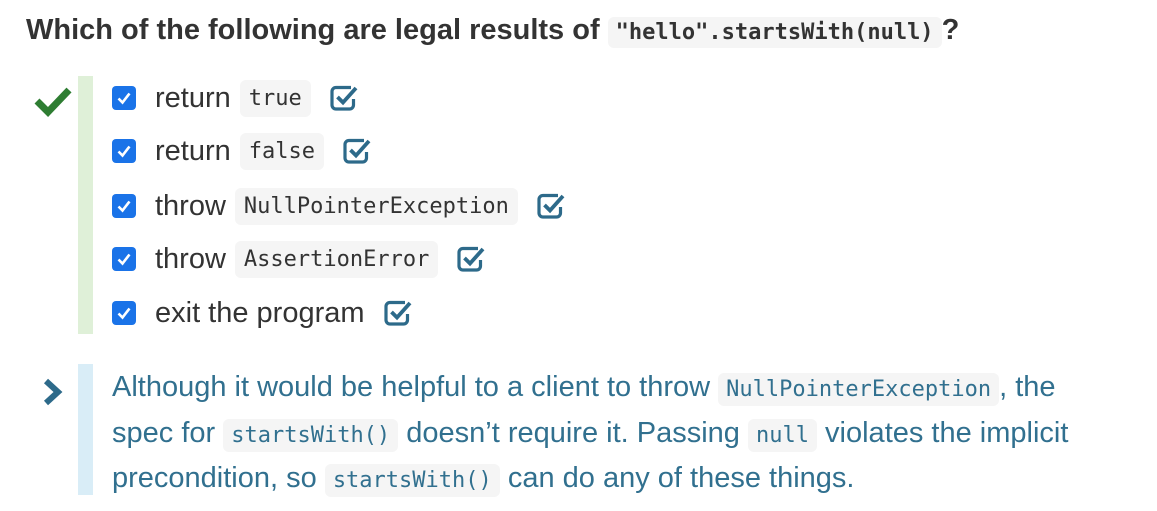 Image resolution: width=1157 pixels, height=511 pixels. Describe the element at coordinates (275, 98) in the screenshot. I see `option-code: true` at that location.